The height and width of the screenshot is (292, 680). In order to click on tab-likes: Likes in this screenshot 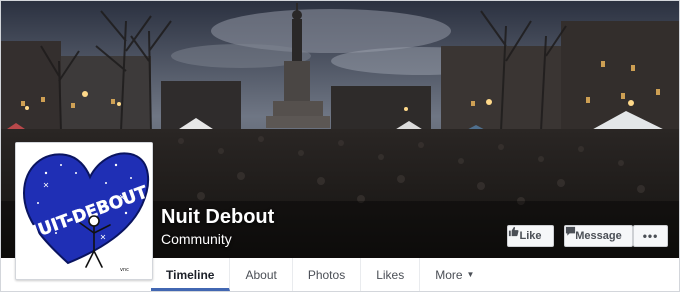, I will do `click(391, 274)`.